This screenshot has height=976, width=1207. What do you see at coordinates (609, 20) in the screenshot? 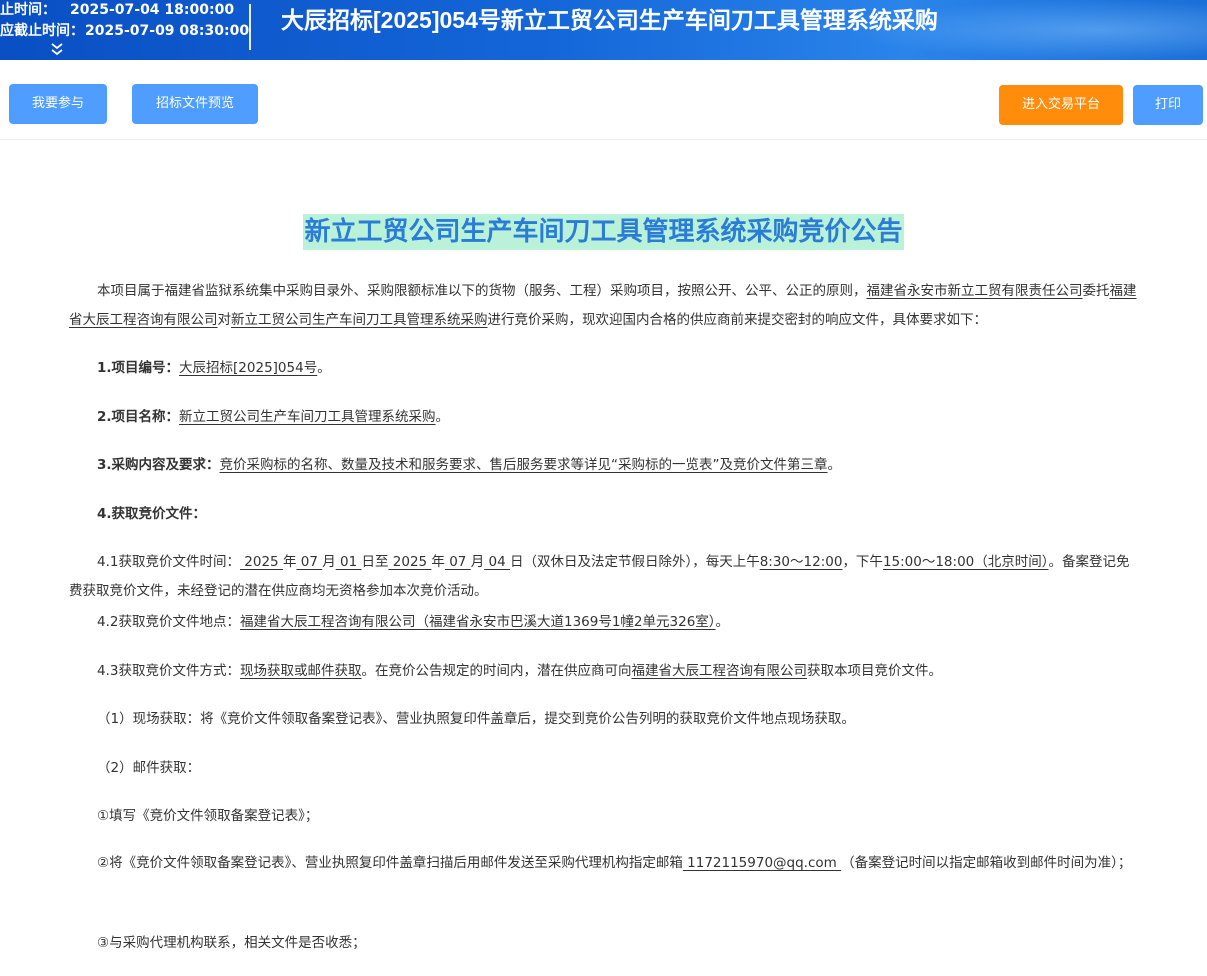
I see `banner-title: 大辰招标[2025]054号新立工贸公司生产车间刀工具管理系统采购` at bounding box center [609, 20].